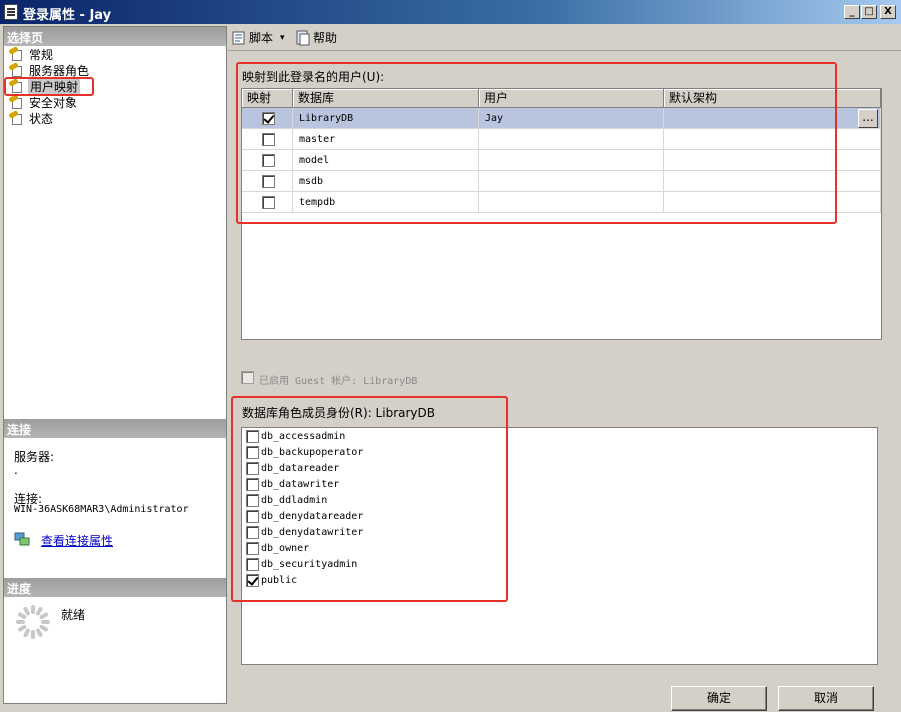 This screenshot has width=901, height=712. I want to click on table-row: msdb, so click(561, 181).